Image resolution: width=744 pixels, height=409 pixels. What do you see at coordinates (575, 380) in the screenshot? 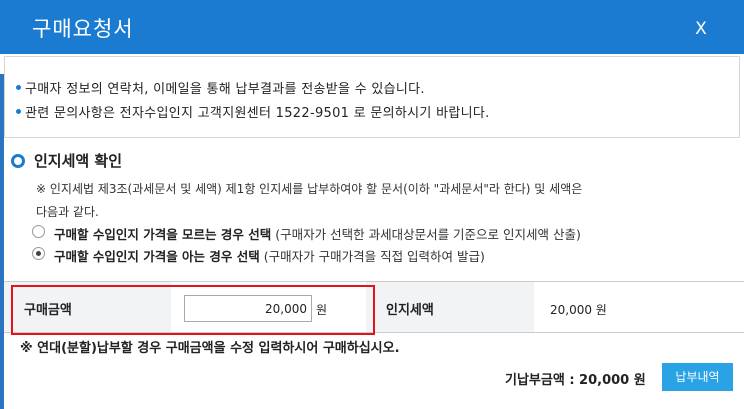
I see `paid-amount-label: 기납부금액 : 20,000 원` at bounding box center [575, 380].